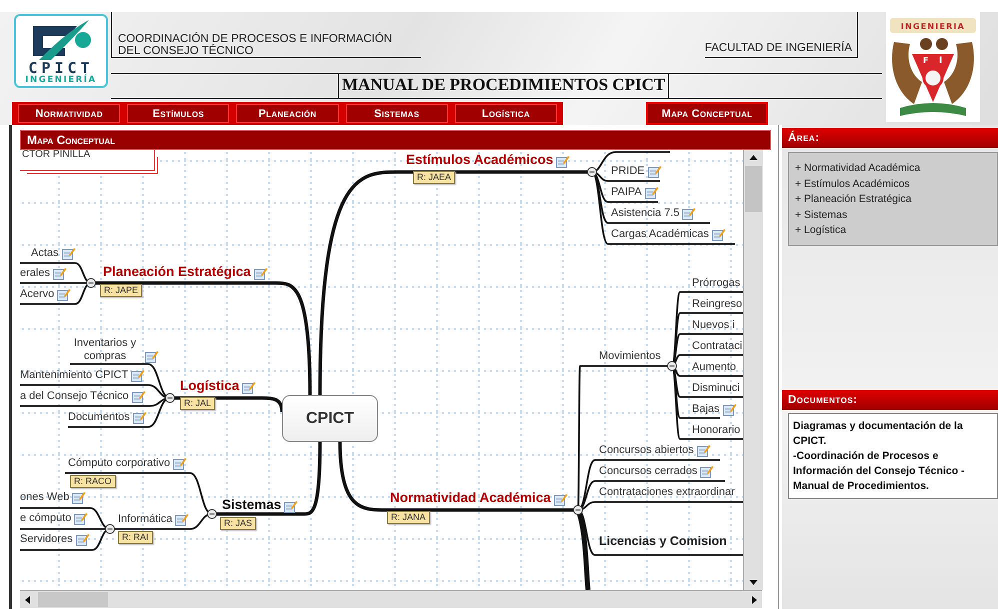  What do you see at coordinates (61, 80) in the screenshot?
I see `logo-subtitle: INGENIERÍA` at bounding box center [61, 80].